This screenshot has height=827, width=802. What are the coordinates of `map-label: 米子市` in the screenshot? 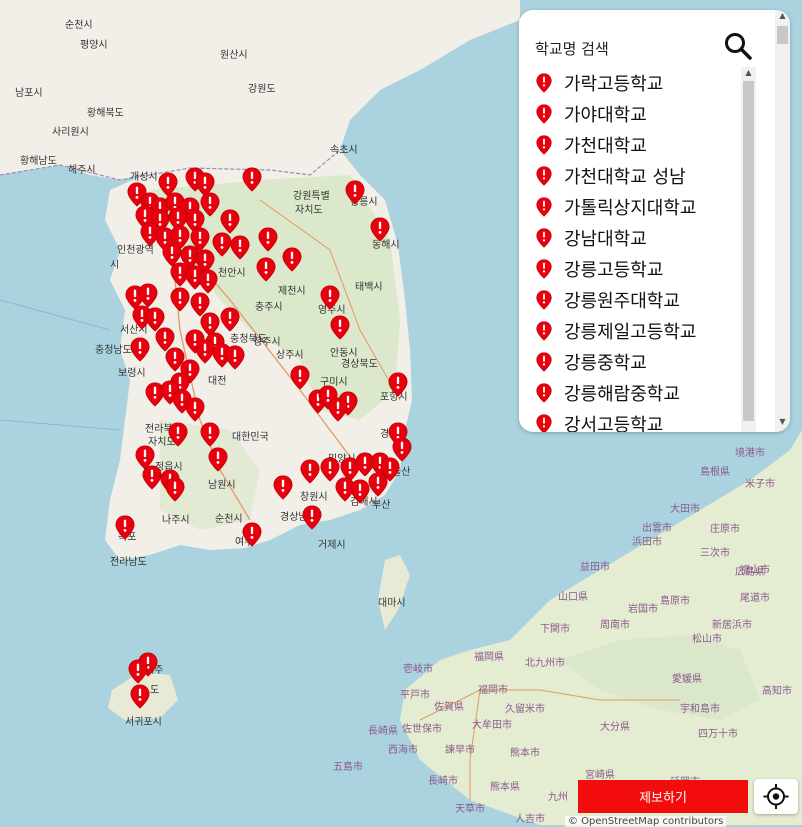 It's located at (760, 483).